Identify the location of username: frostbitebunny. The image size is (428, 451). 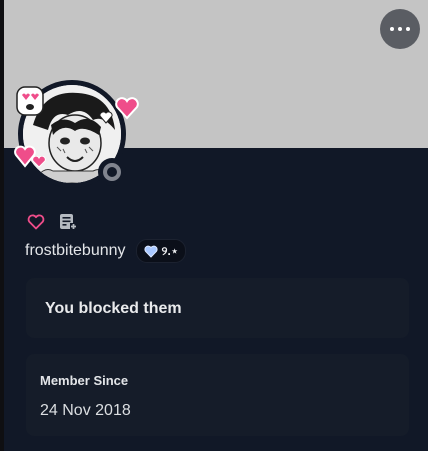
(75, 250).